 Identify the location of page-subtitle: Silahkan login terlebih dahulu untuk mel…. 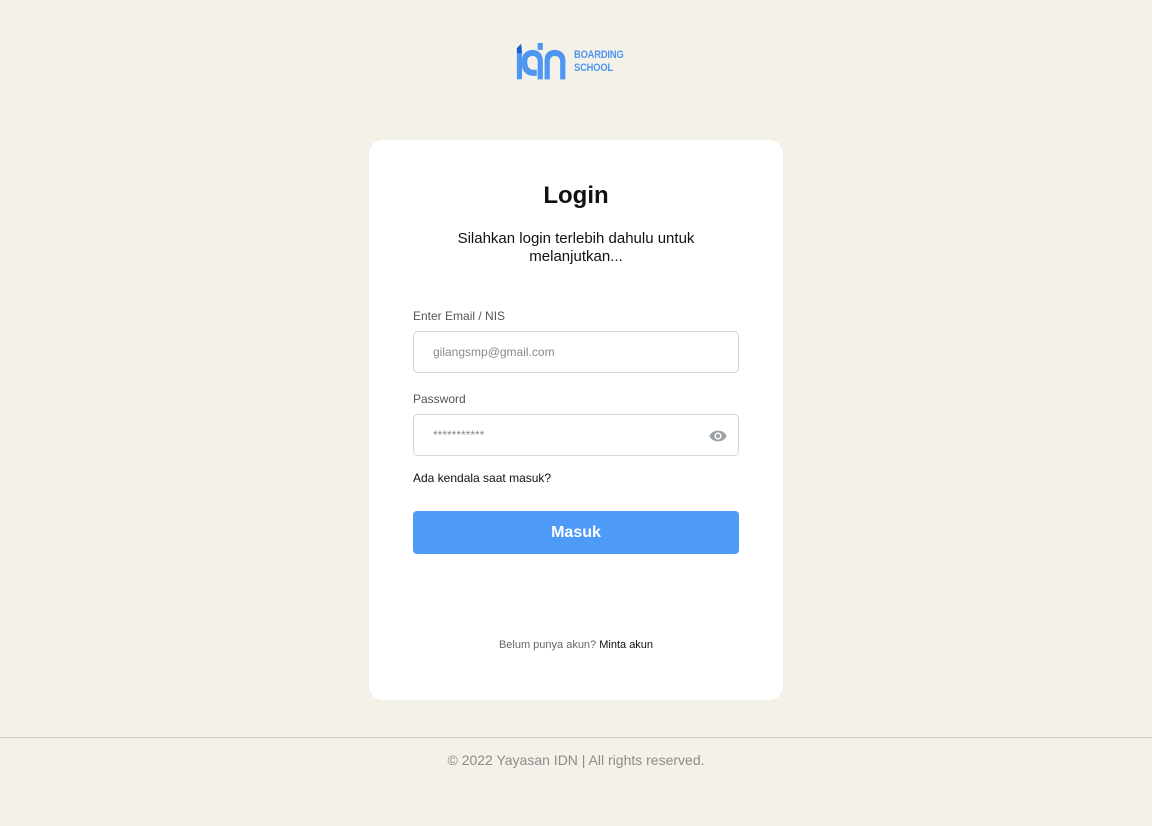
(576, 247).